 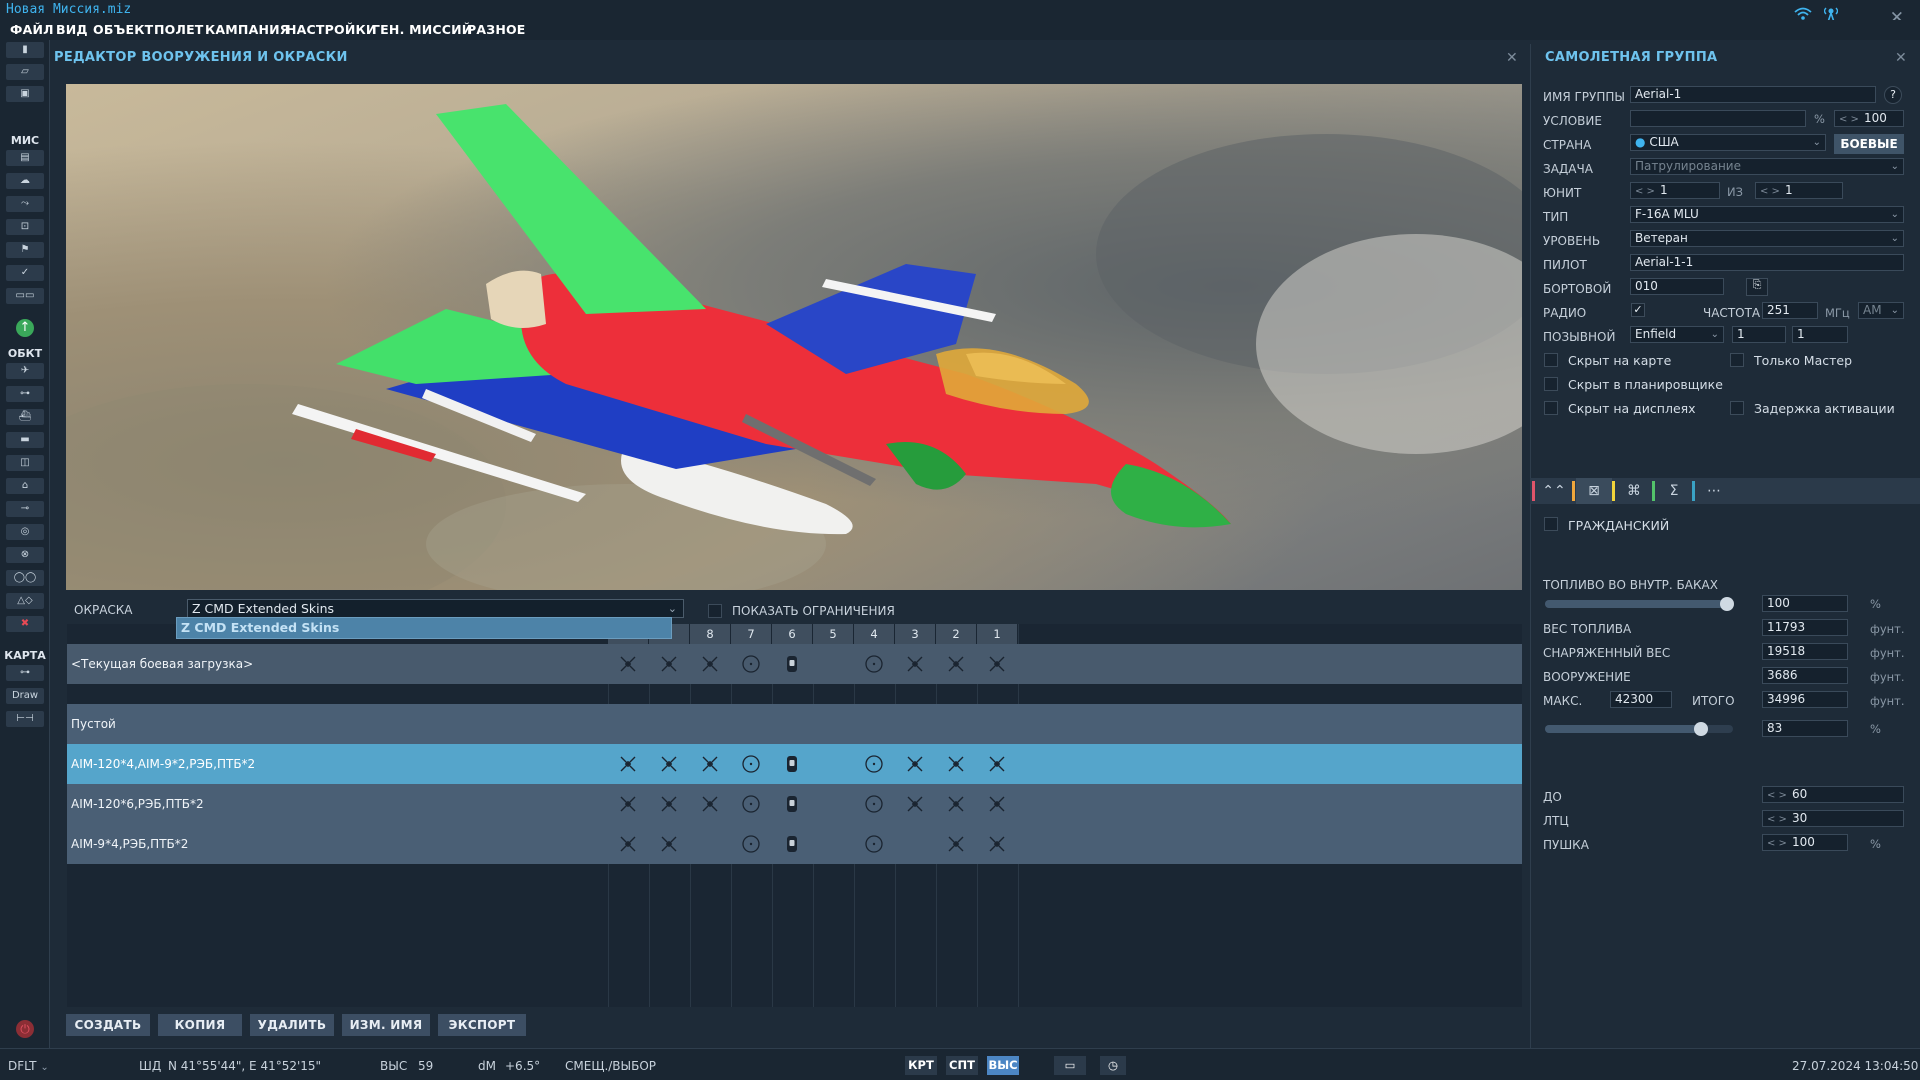 I want to click on late-activation-checkbox, so click(x=1737, y=408).